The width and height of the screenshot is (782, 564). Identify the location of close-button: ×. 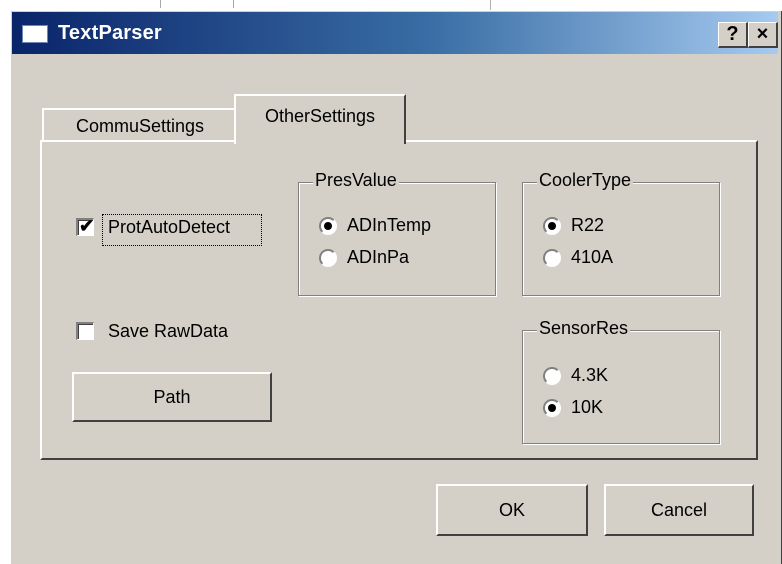
(763, 35).